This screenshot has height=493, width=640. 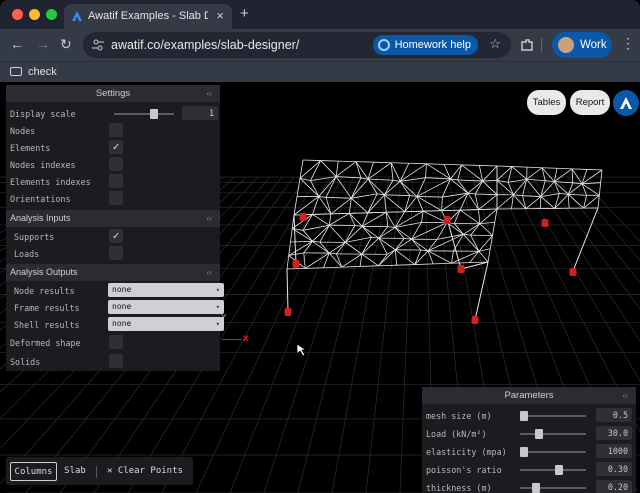 I want to click on settings-row-checkbox: ✓, so click(x=116, y=147).